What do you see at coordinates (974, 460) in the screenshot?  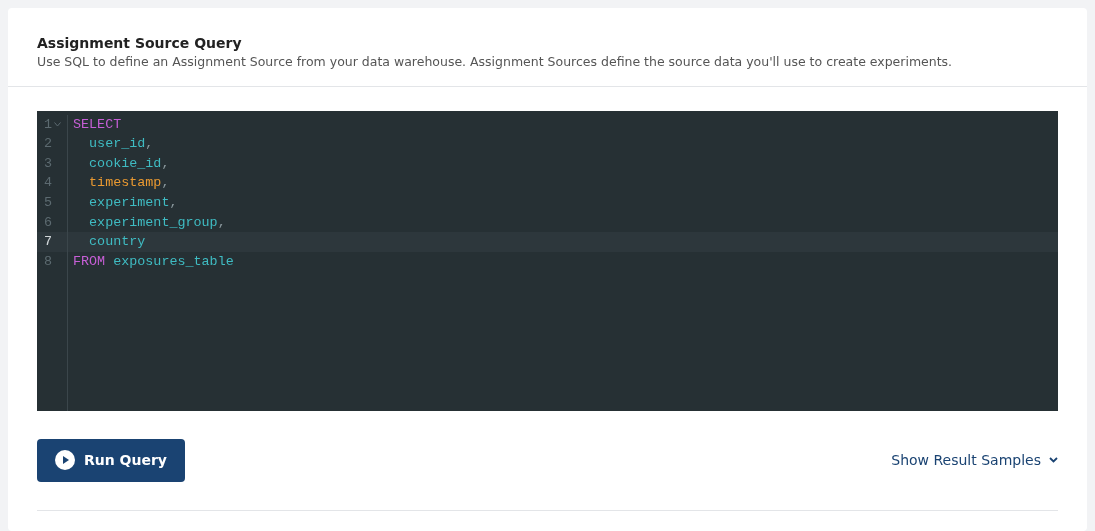 I see `show-result-samples-link: Show Result Samples` at bounding box center [974, 460].